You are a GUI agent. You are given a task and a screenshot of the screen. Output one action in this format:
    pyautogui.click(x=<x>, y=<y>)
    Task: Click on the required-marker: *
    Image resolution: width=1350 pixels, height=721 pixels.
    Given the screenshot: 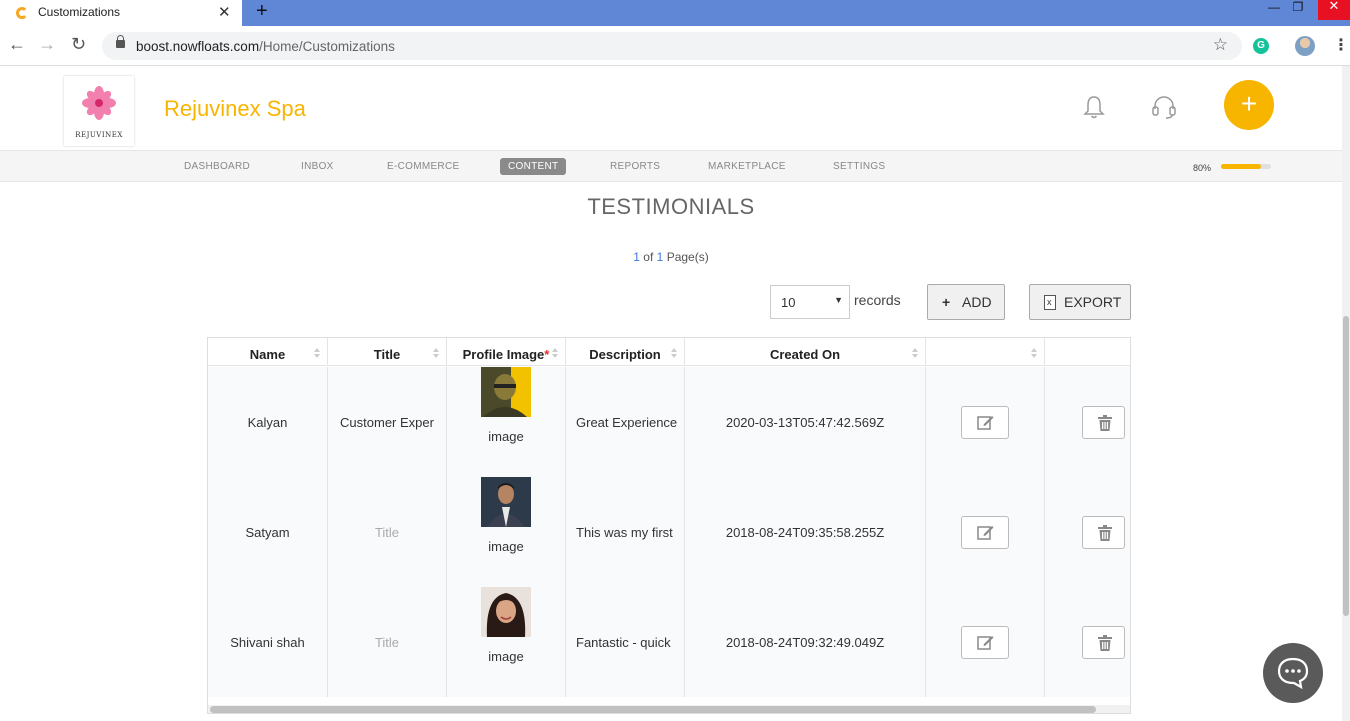 What is the action you would take?
    pyautogui.click(x=547, y=354)
    